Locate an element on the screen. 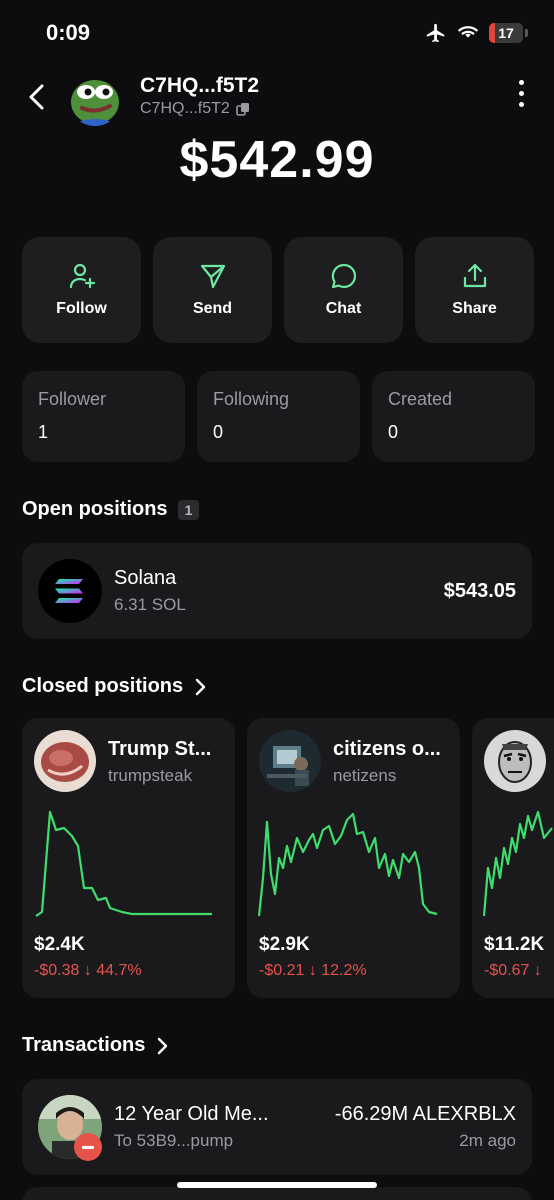 The height and width of the screenshot is (1200, 554). token-change: -$0.38 ↓ 44.7% is located at coordinates (88, 970).